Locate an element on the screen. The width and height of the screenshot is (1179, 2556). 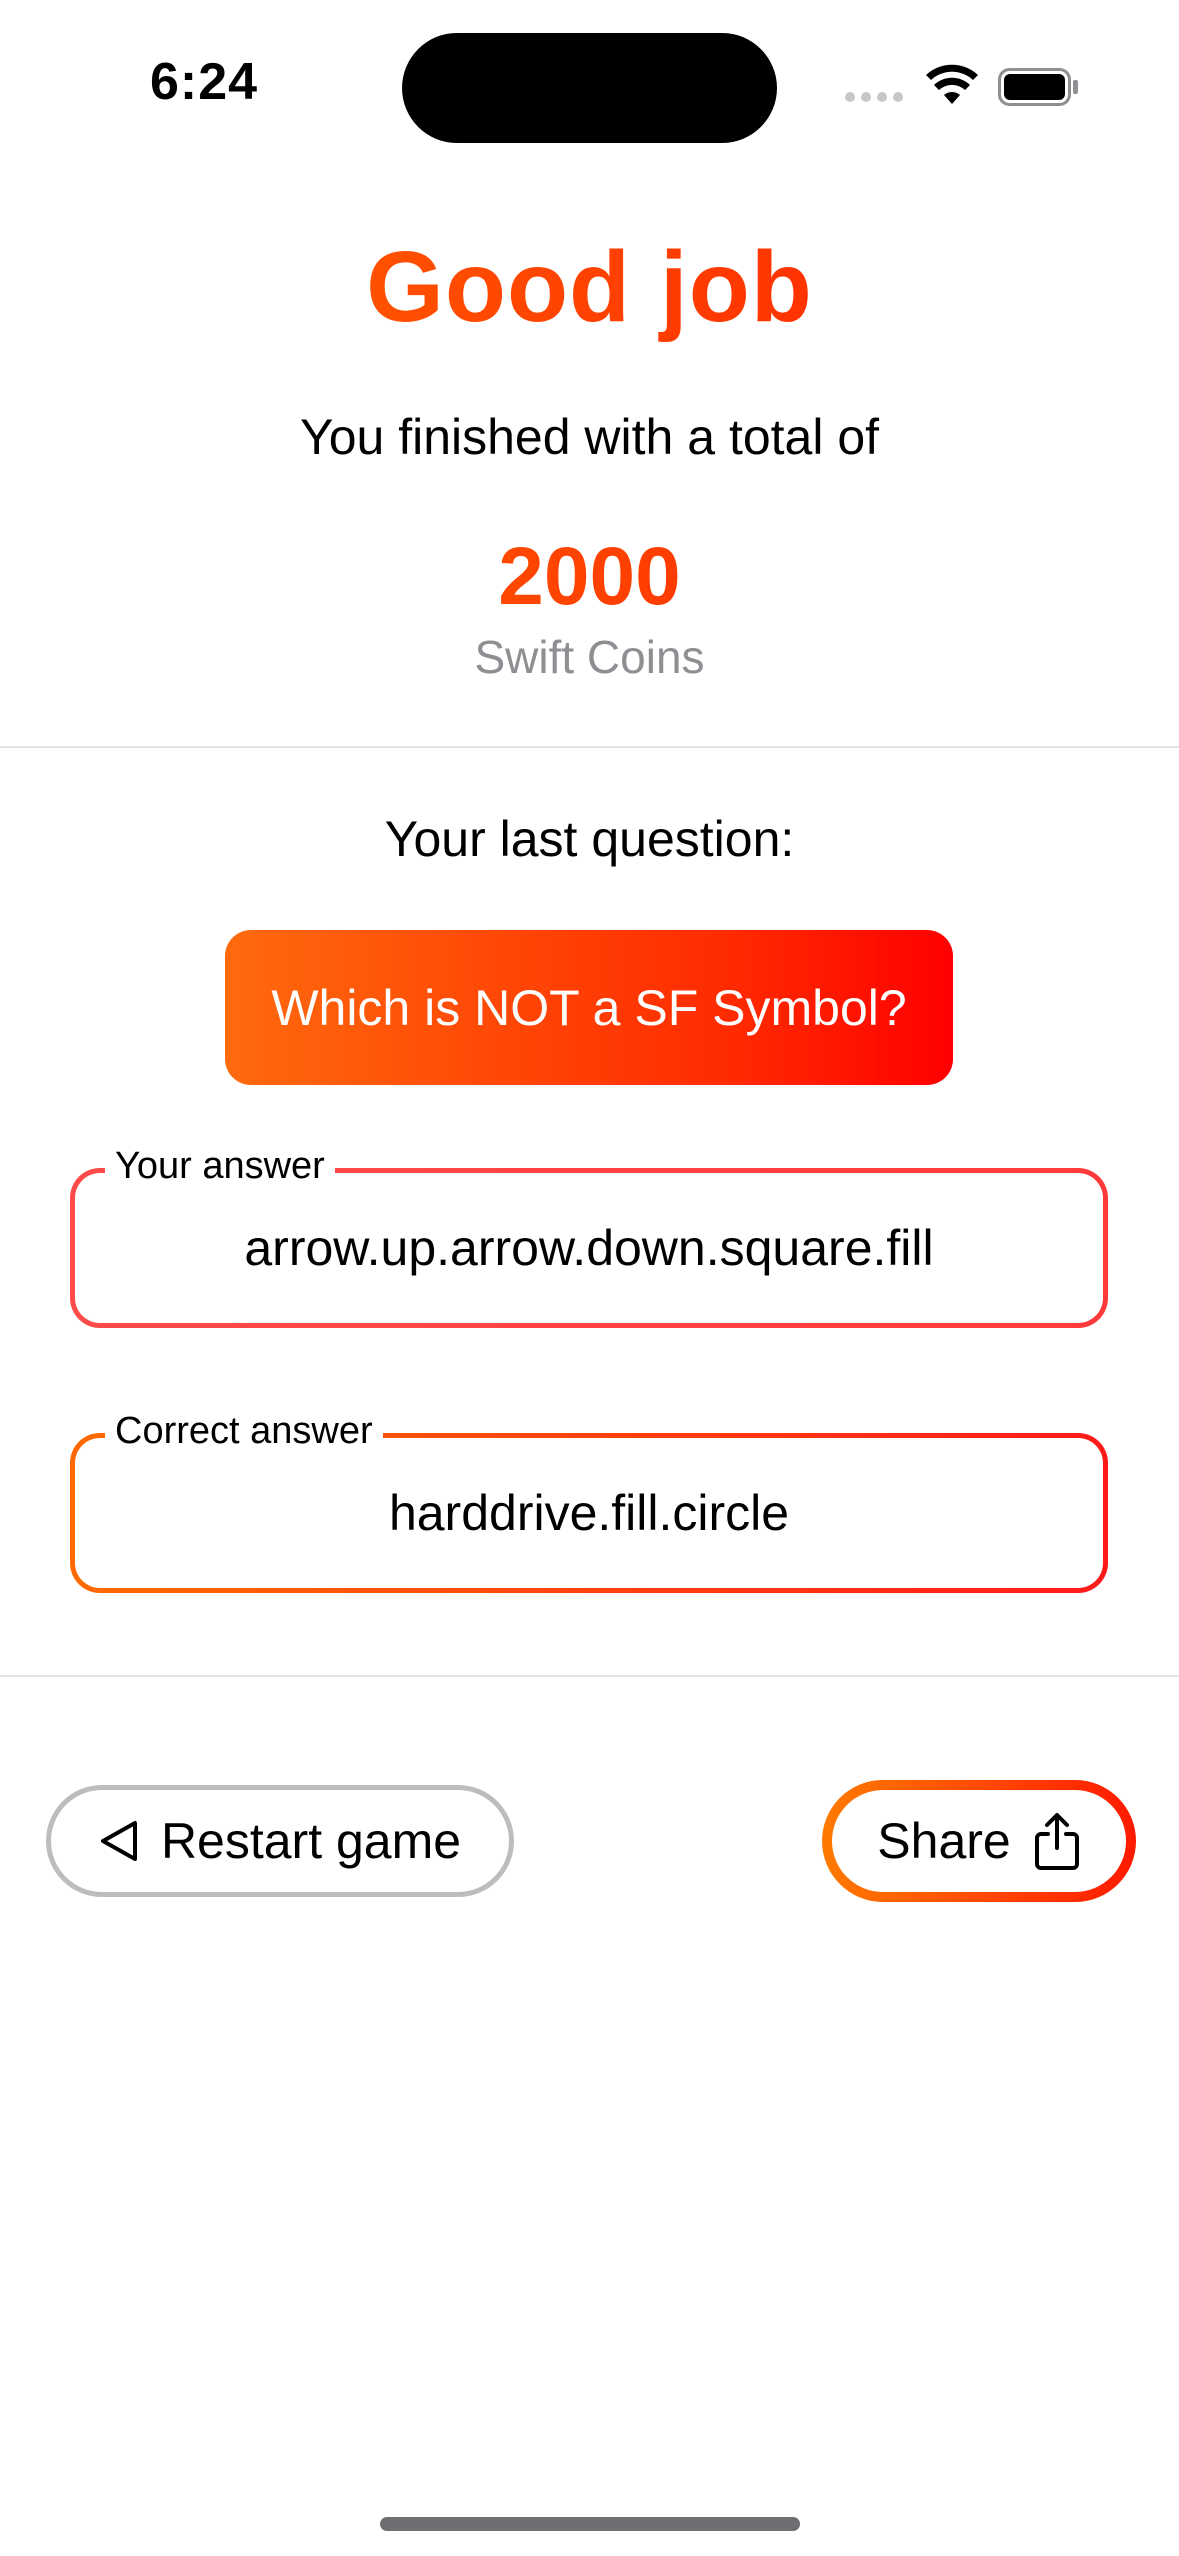
share-button: Share is located at coordinates (979, 1841).